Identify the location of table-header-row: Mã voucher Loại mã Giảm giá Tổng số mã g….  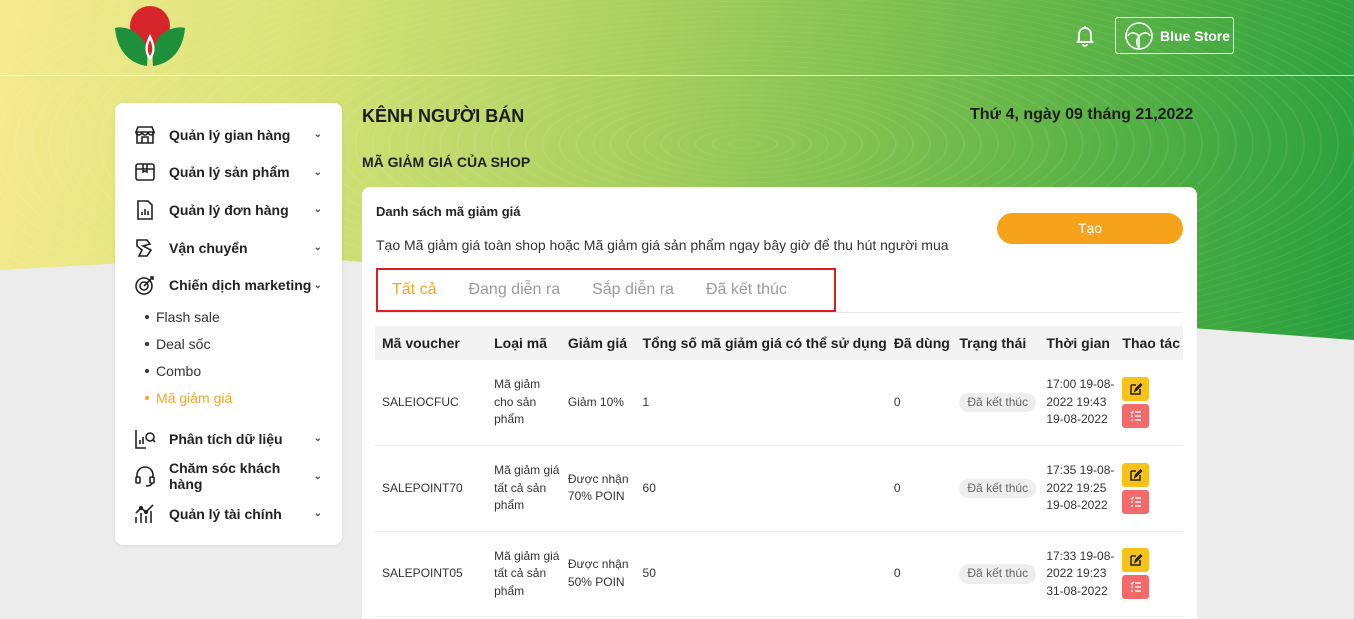
(779, 343).